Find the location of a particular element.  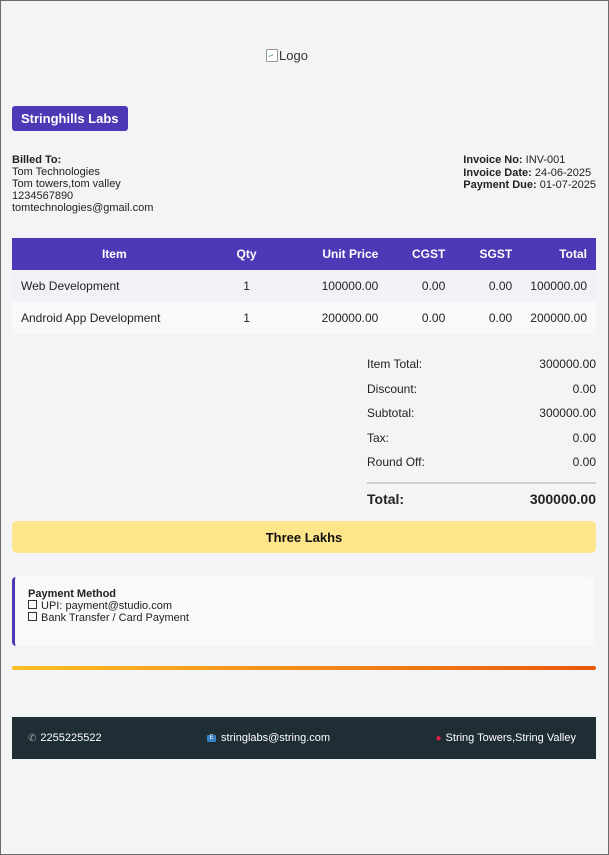

item-total-row: Item Total: 300000.00 is located at coordinates (481, 364).